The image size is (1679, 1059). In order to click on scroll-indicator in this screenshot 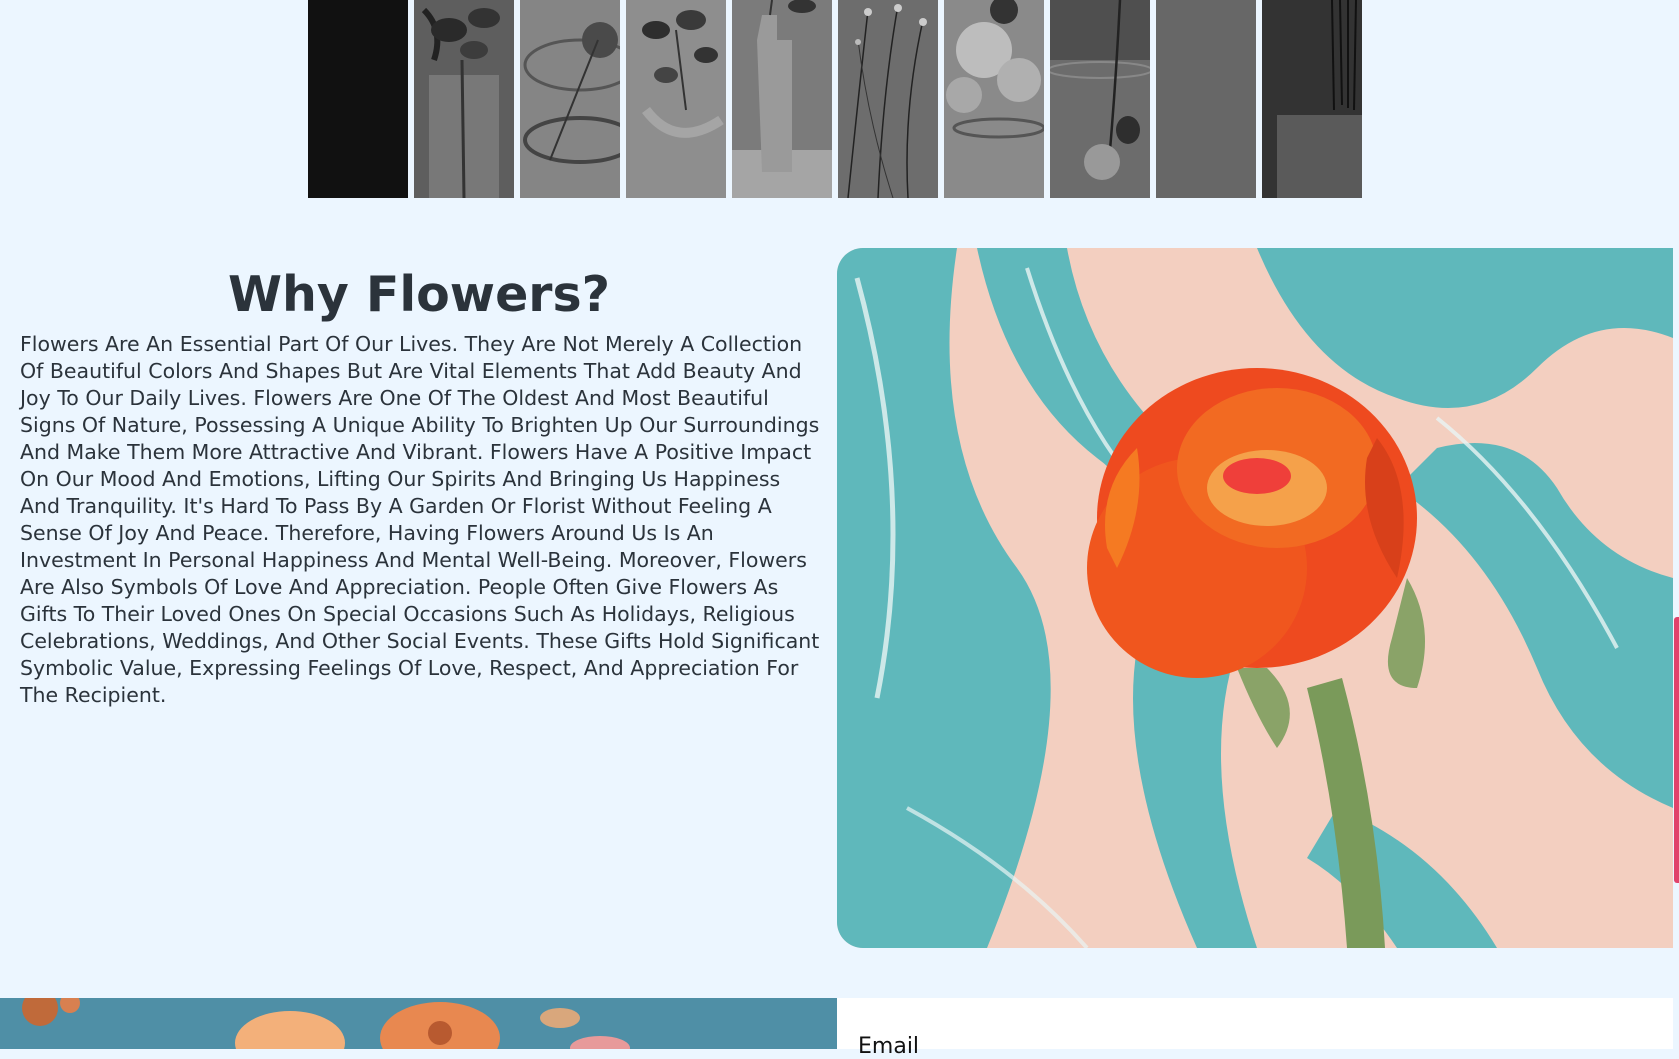, I will do `click(1676, 750)`.